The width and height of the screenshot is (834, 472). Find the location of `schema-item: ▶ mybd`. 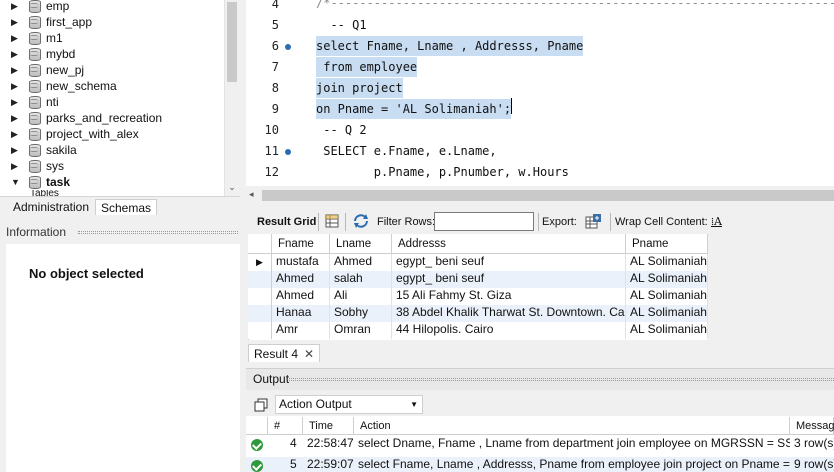

schema-item: ▶ mybd is located at coordinates (112, 54).